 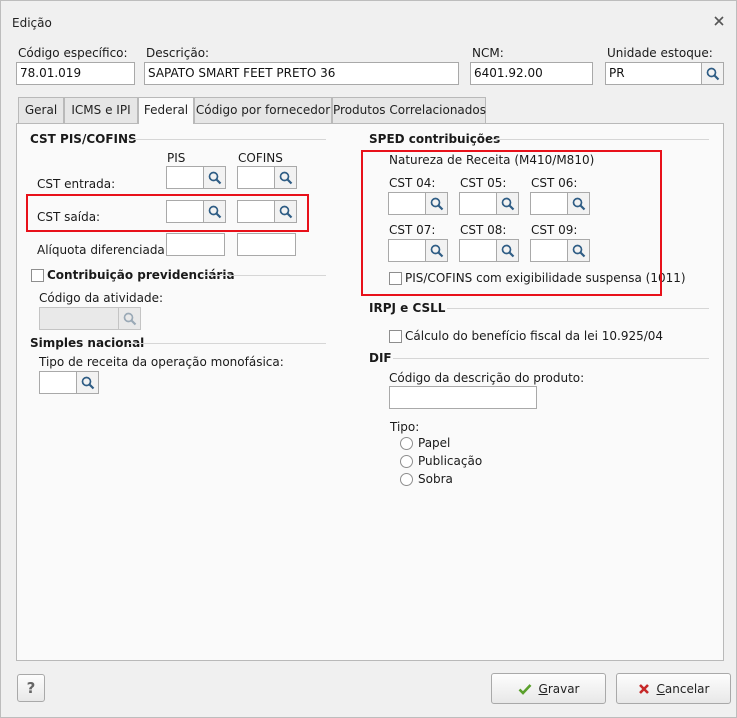 What do you see at coordinates (161, 362) in the screenshot?
I see `tipo-receita-label: Tipo de receita da operação monofásica:` at bounding box center [161, 362].